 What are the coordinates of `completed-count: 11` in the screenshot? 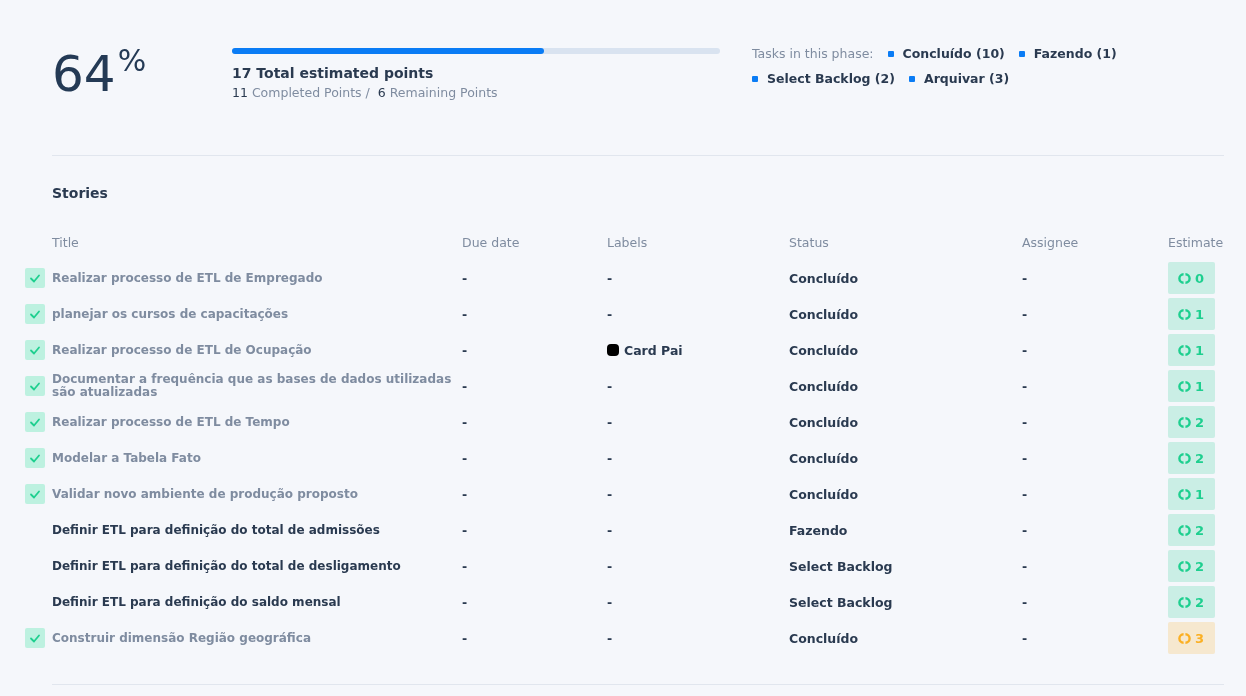 It's located at (240, 92).